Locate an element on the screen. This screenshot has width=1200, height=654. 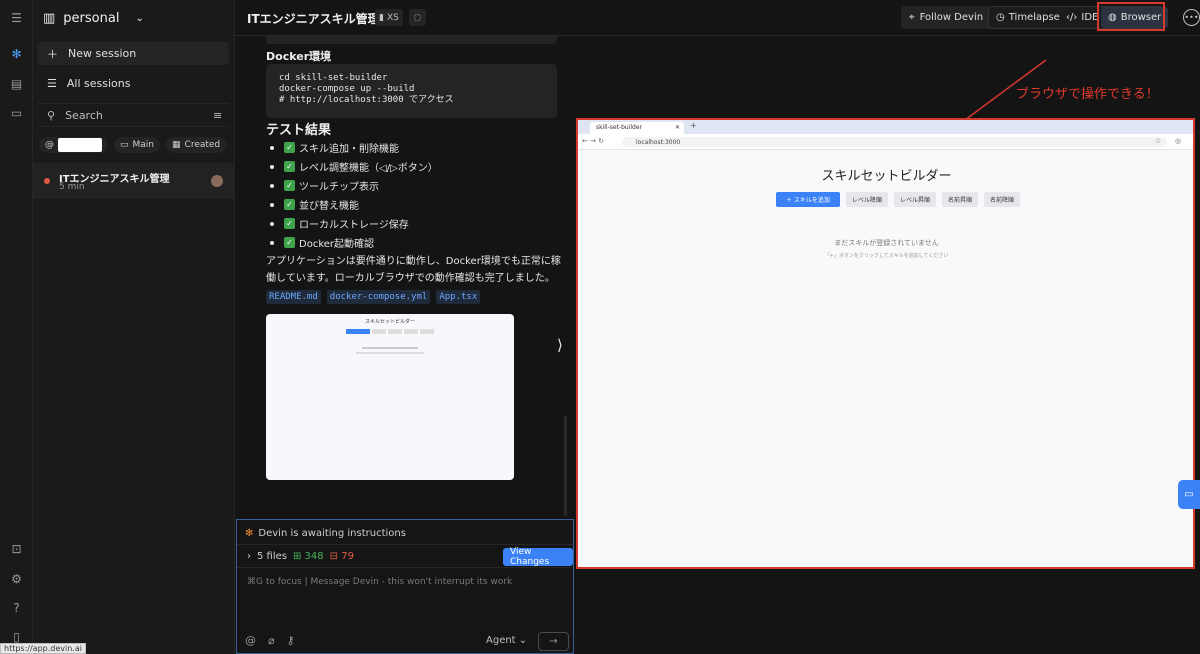
url-field: localhost:3000 is located at coordinates (894, 142).